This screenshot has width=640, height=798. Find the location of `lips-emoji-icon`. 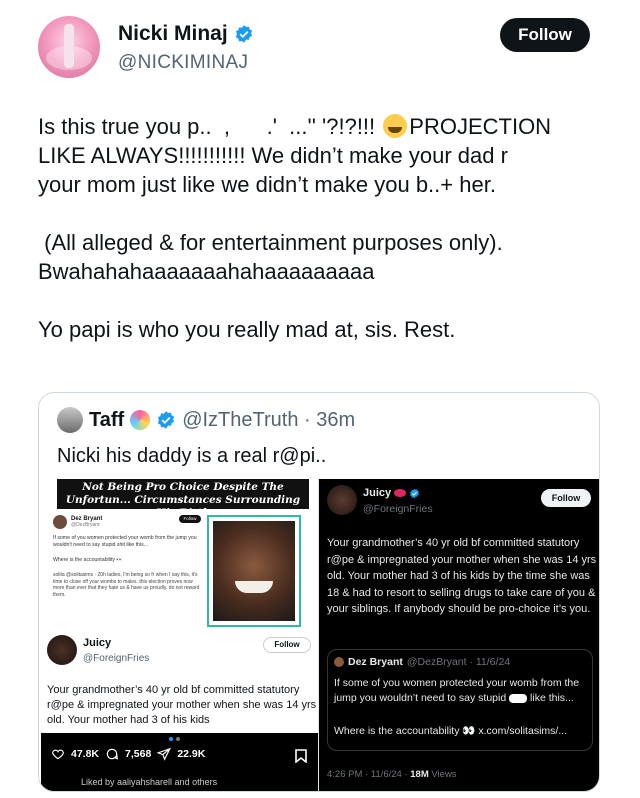

lips-emoji-icon is located at coordinates (400, 493).